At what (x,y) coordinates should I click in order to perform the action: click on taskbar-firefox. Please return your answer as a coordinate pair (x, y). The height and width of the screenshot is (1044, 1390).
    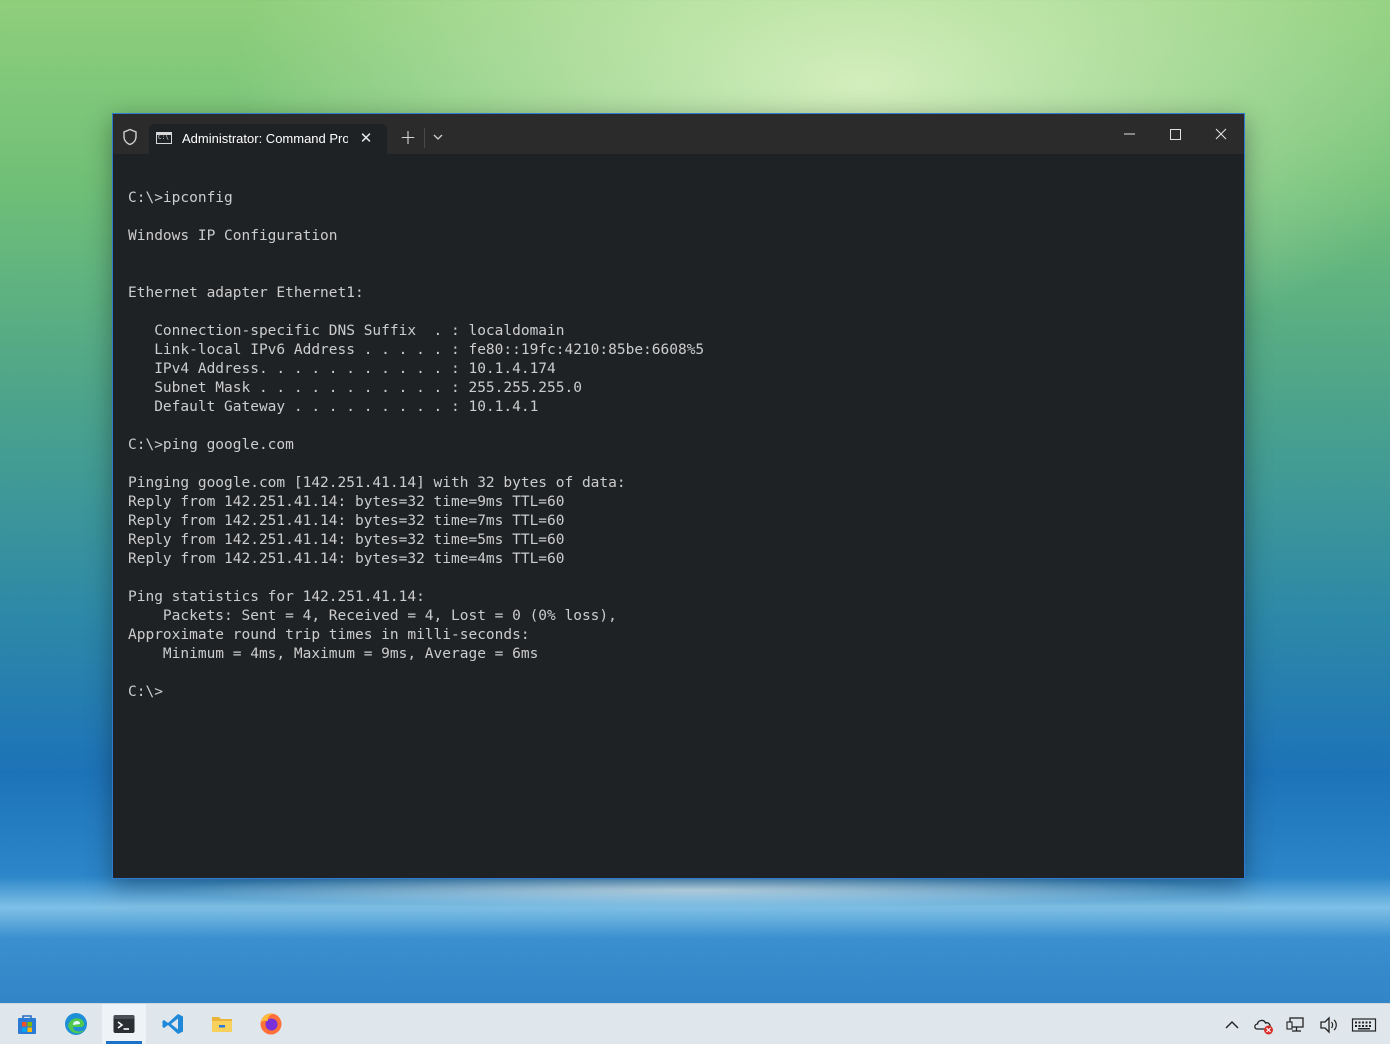
    Looking at the image, I should click on (271, 1024).